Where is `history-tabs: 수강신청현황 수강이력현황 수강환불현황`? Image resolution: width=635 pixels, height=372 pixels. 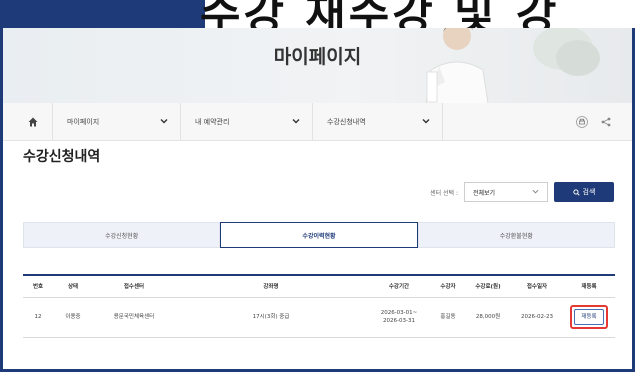 history-tabs: 수강신청현황 수강이력현황 수강환불현황 is located at coordinates (319, 235).